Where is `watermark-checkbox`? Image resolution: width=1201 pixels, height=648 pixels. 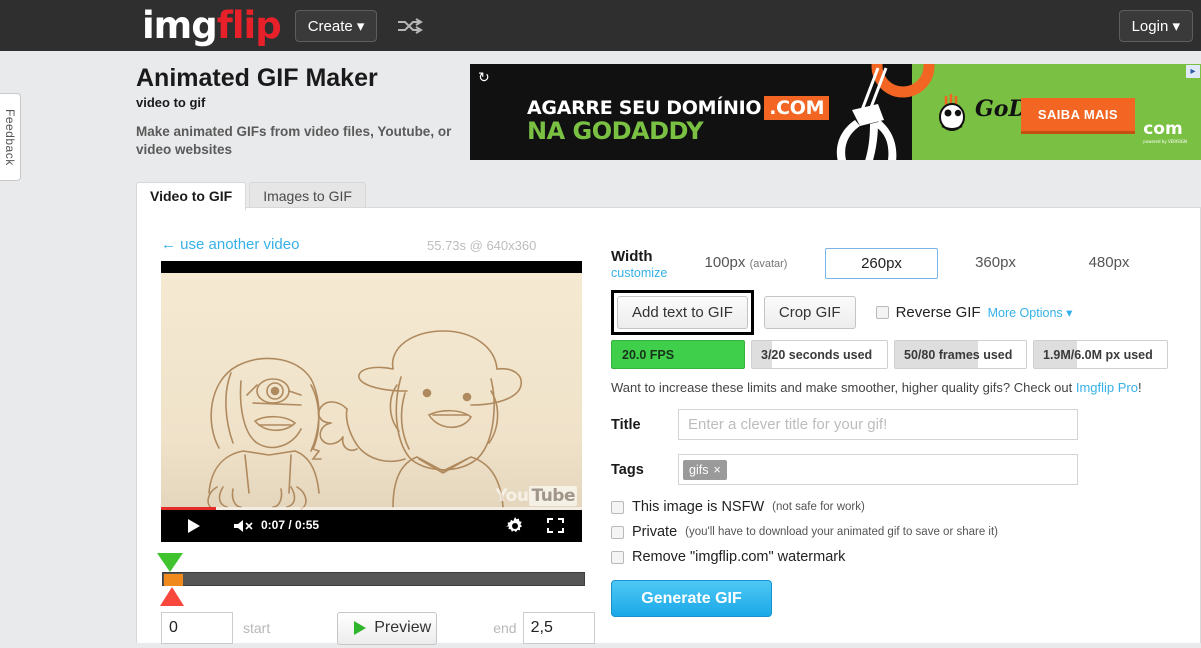
watermark-checkbox is located at coordinates (617, 557).